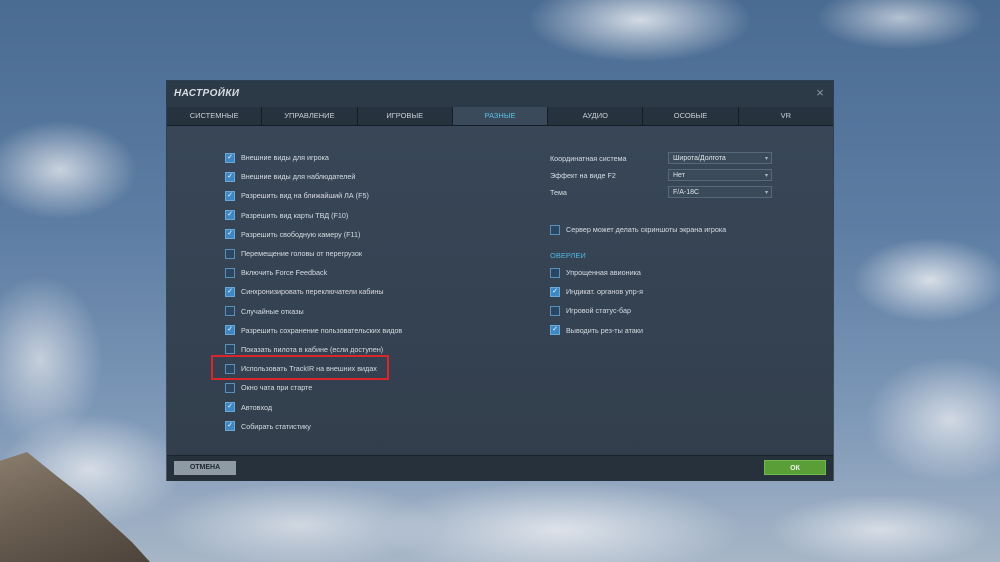 Image resolution: width=1000 pixels, height=562 pixels. I want to click on checkbox-label: Использовать TrackIR на внешних видах, so click(309, 369).